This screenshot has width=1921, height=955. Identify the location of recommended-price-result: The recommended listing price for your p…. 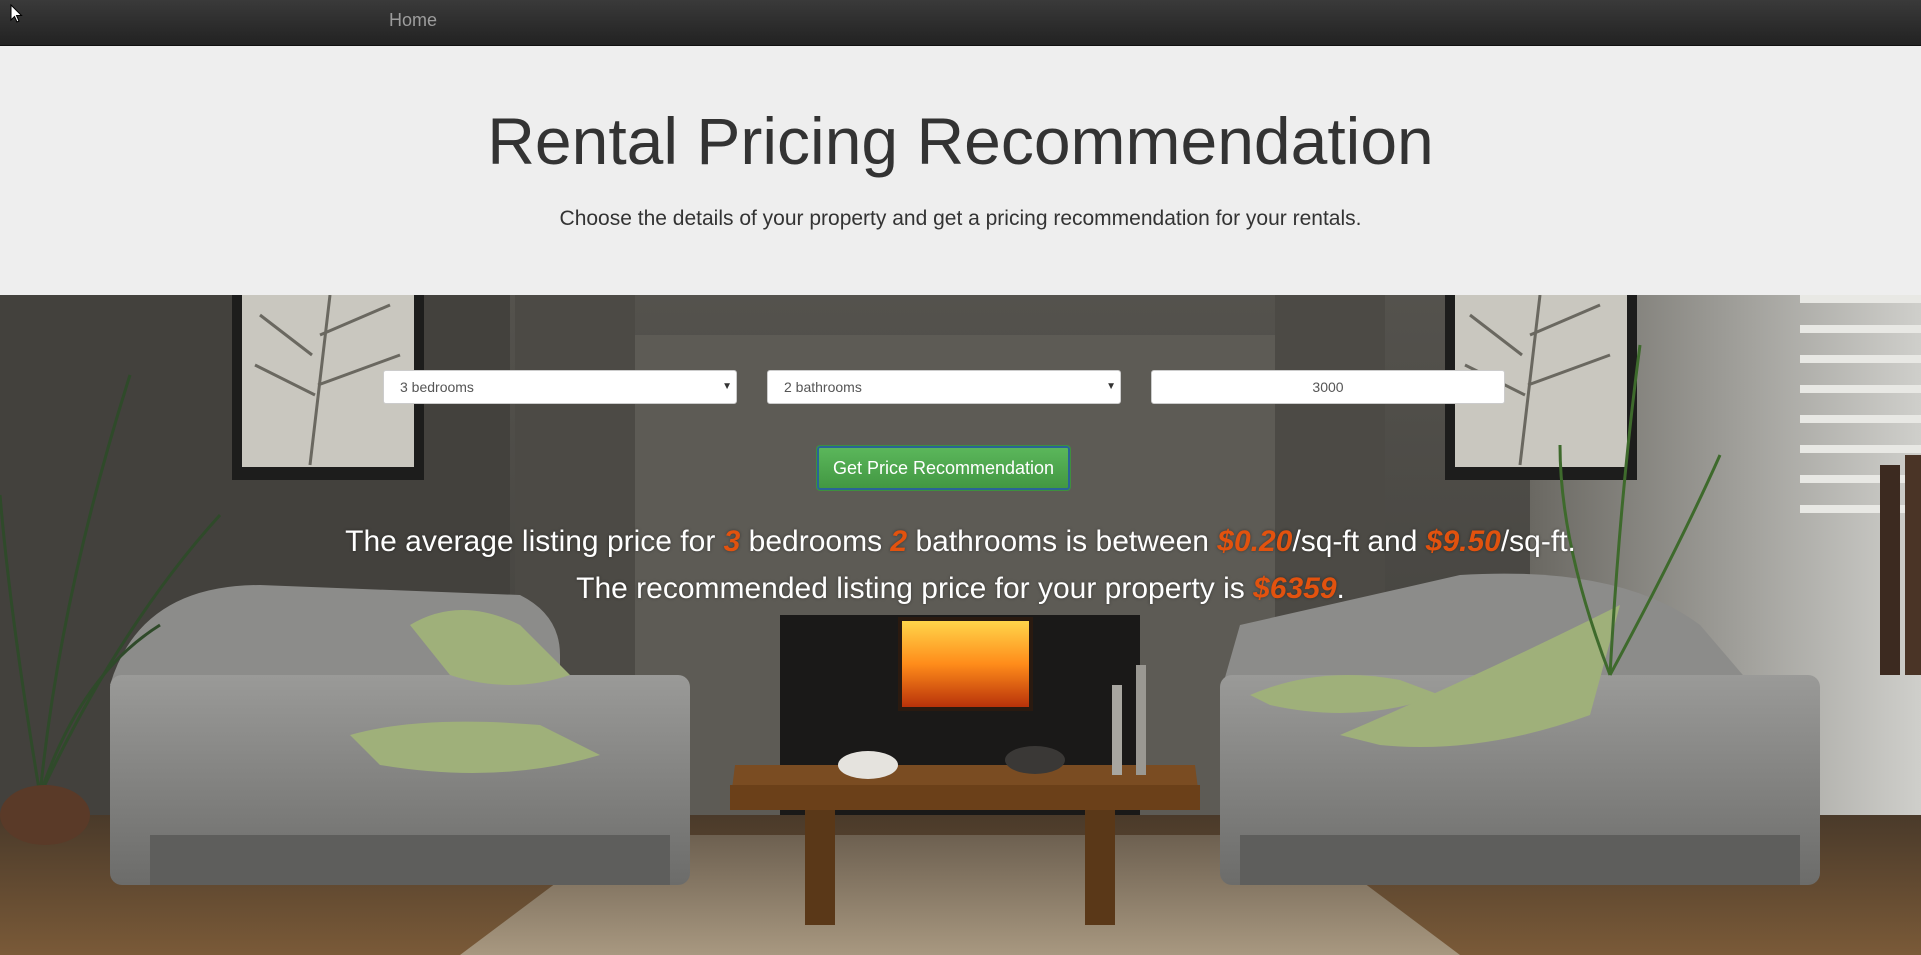
(960, 589).